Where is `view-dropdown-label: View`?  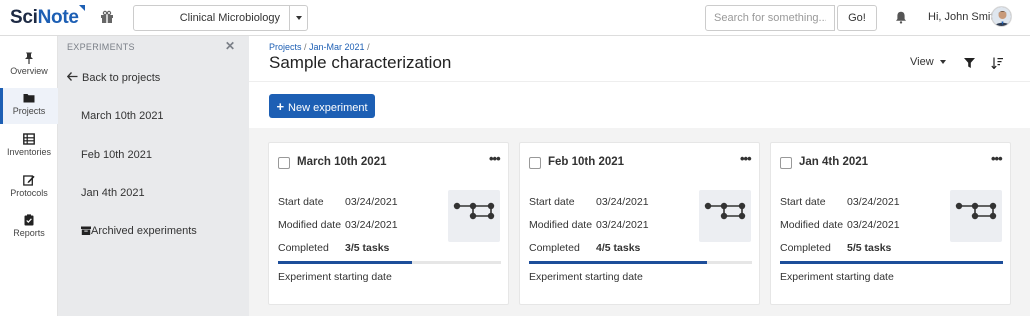 view-dropdown-label: View is located at coordinates (922, 62).